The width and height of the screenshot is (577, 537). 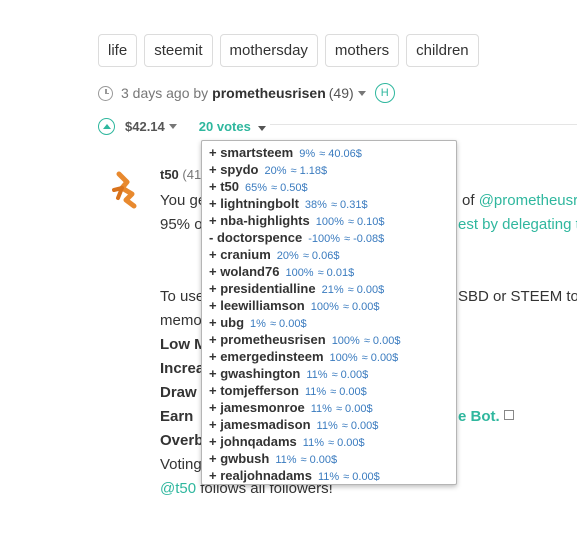 What do you see at coordinates (182, 368) in the screenshot?
I see `comment-heading: Increa` at bounding box center [182, 368].